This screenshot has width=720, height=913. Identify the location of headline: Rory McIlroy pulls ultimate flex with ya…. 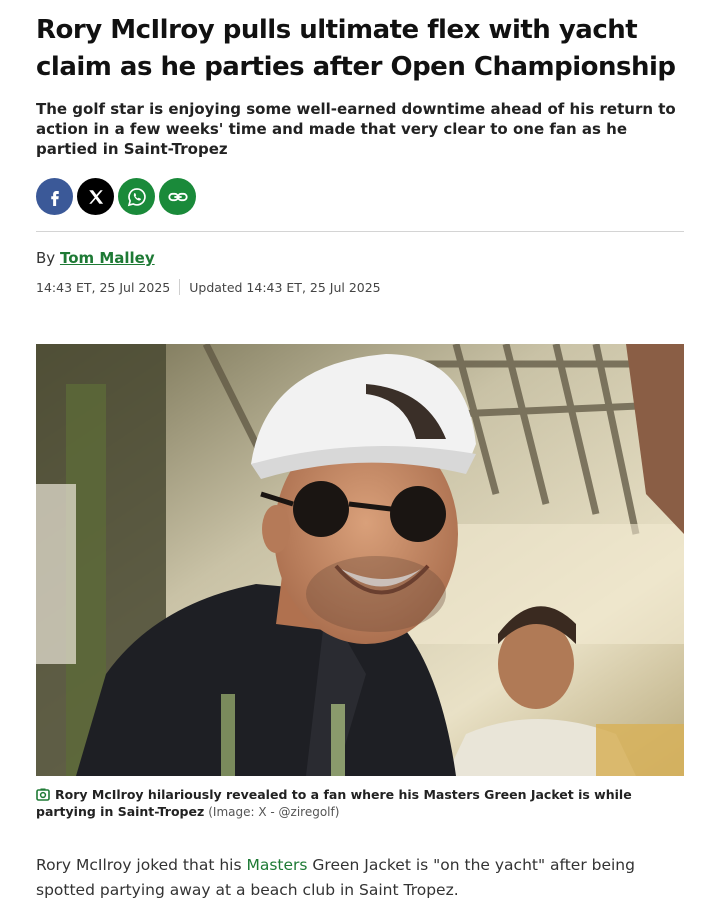
(356, 48).